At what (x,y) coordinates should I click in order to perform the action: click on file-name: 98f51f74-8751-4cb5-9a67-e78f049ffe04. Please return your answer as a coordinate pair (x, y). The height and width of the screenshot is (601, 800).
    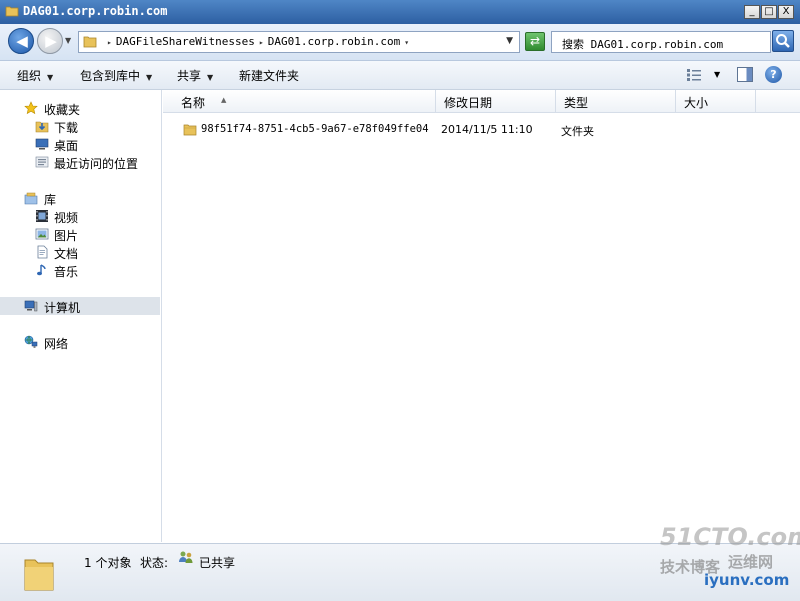
    Looking at the image, I should click on (315, 129).